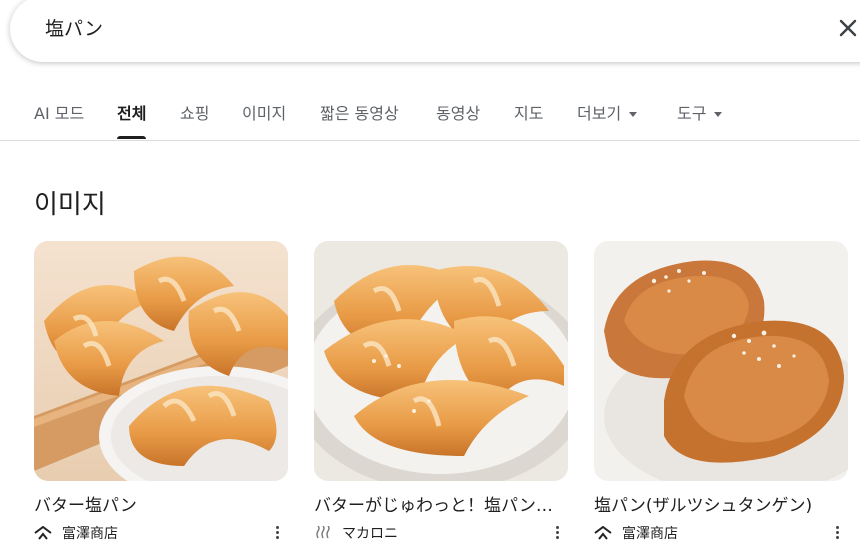 This screenshot has width=860, height=555. Describe the element at coordinates (359, 119) in the screenshot. I see `tab-short-videos: 짧은 동영상` at that location.